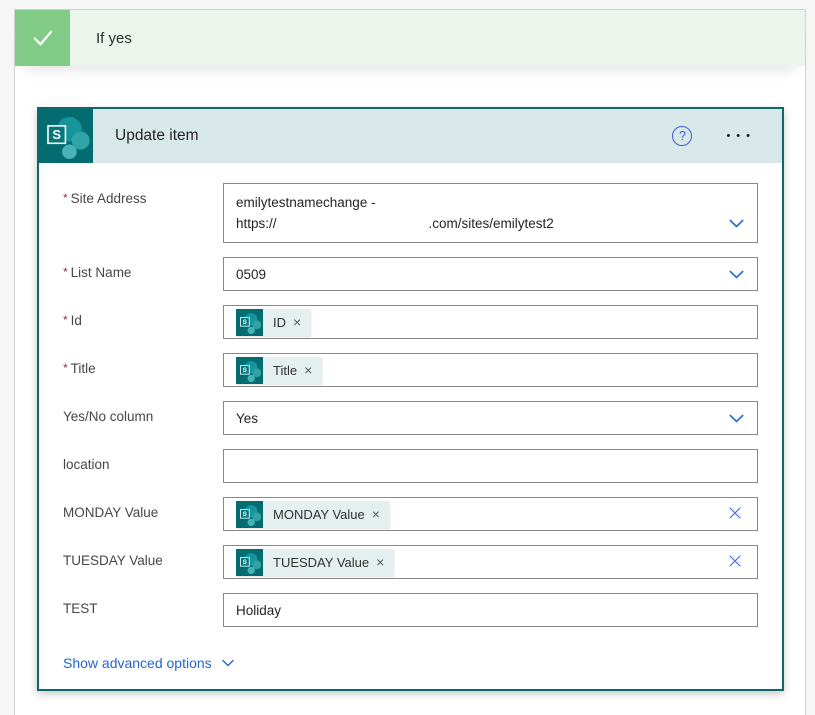  Describe the element at coordinates (143, 268) in the screenshot. I see `field-label: List Name` at that location.